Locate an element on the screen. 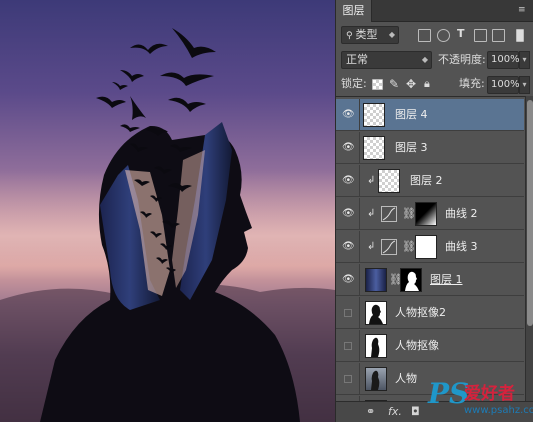 This screenshot has height=422, width=533. layer-name: 图层 3 is located at coordinates (411, 147).